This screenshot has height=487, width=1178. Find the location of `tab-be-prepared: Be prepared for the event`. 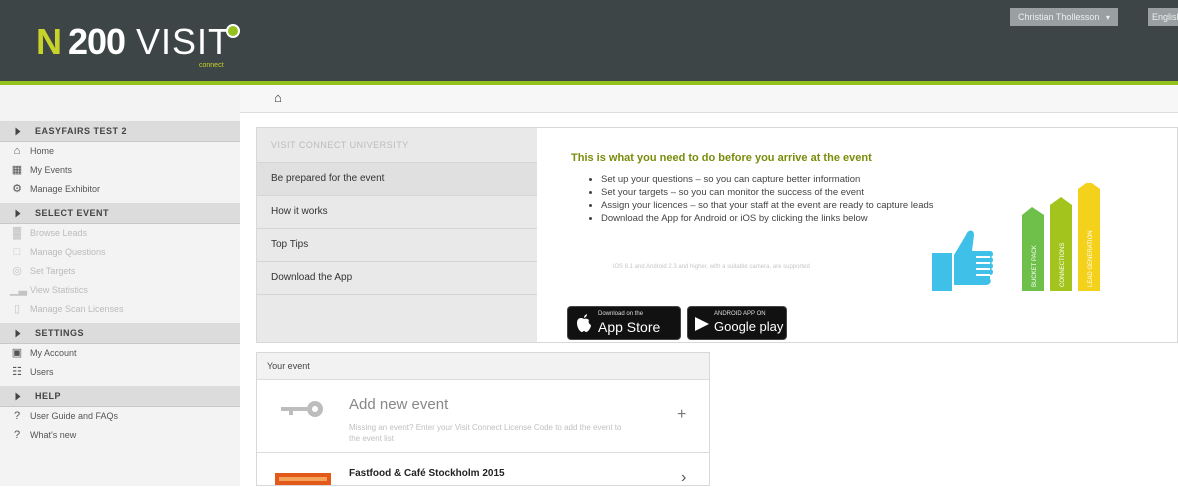

tab-be-prepared: Be prepared for the event is located at coordinates (397, 179).